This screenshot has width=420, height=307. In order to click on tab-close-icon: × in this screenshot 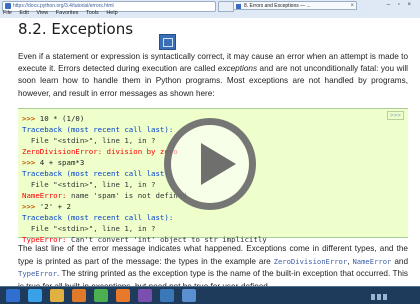, I will do `click(352, 5)`.